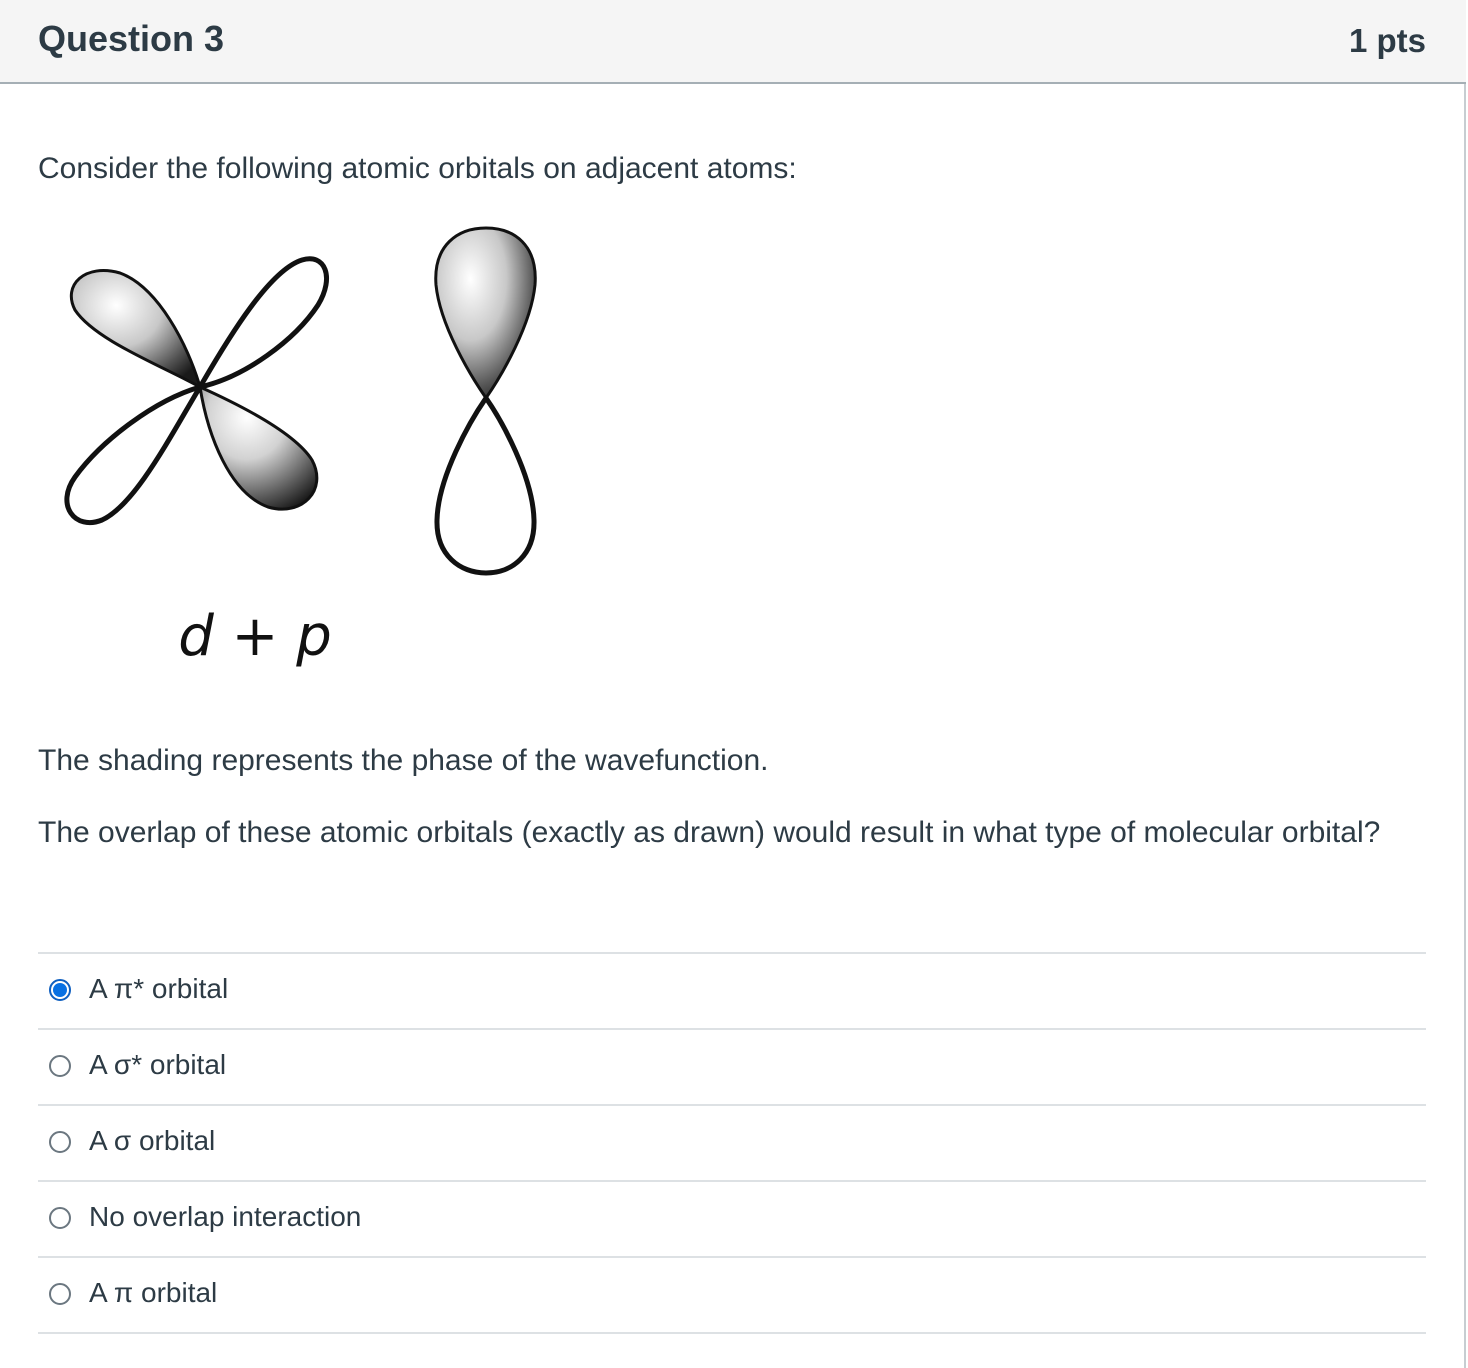 The height and width of the screenshot is (1368, 1468). Describe the element at coordinates (1387, 40) in the screenshot. I see `question-points: 1 pts` at that location.